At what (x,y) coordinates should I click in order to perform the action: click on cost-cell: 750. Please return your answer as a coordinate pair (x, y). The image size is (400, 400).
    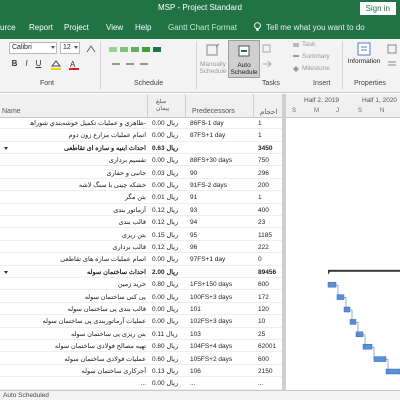
    Looking at the image, I should click on (270, 160).